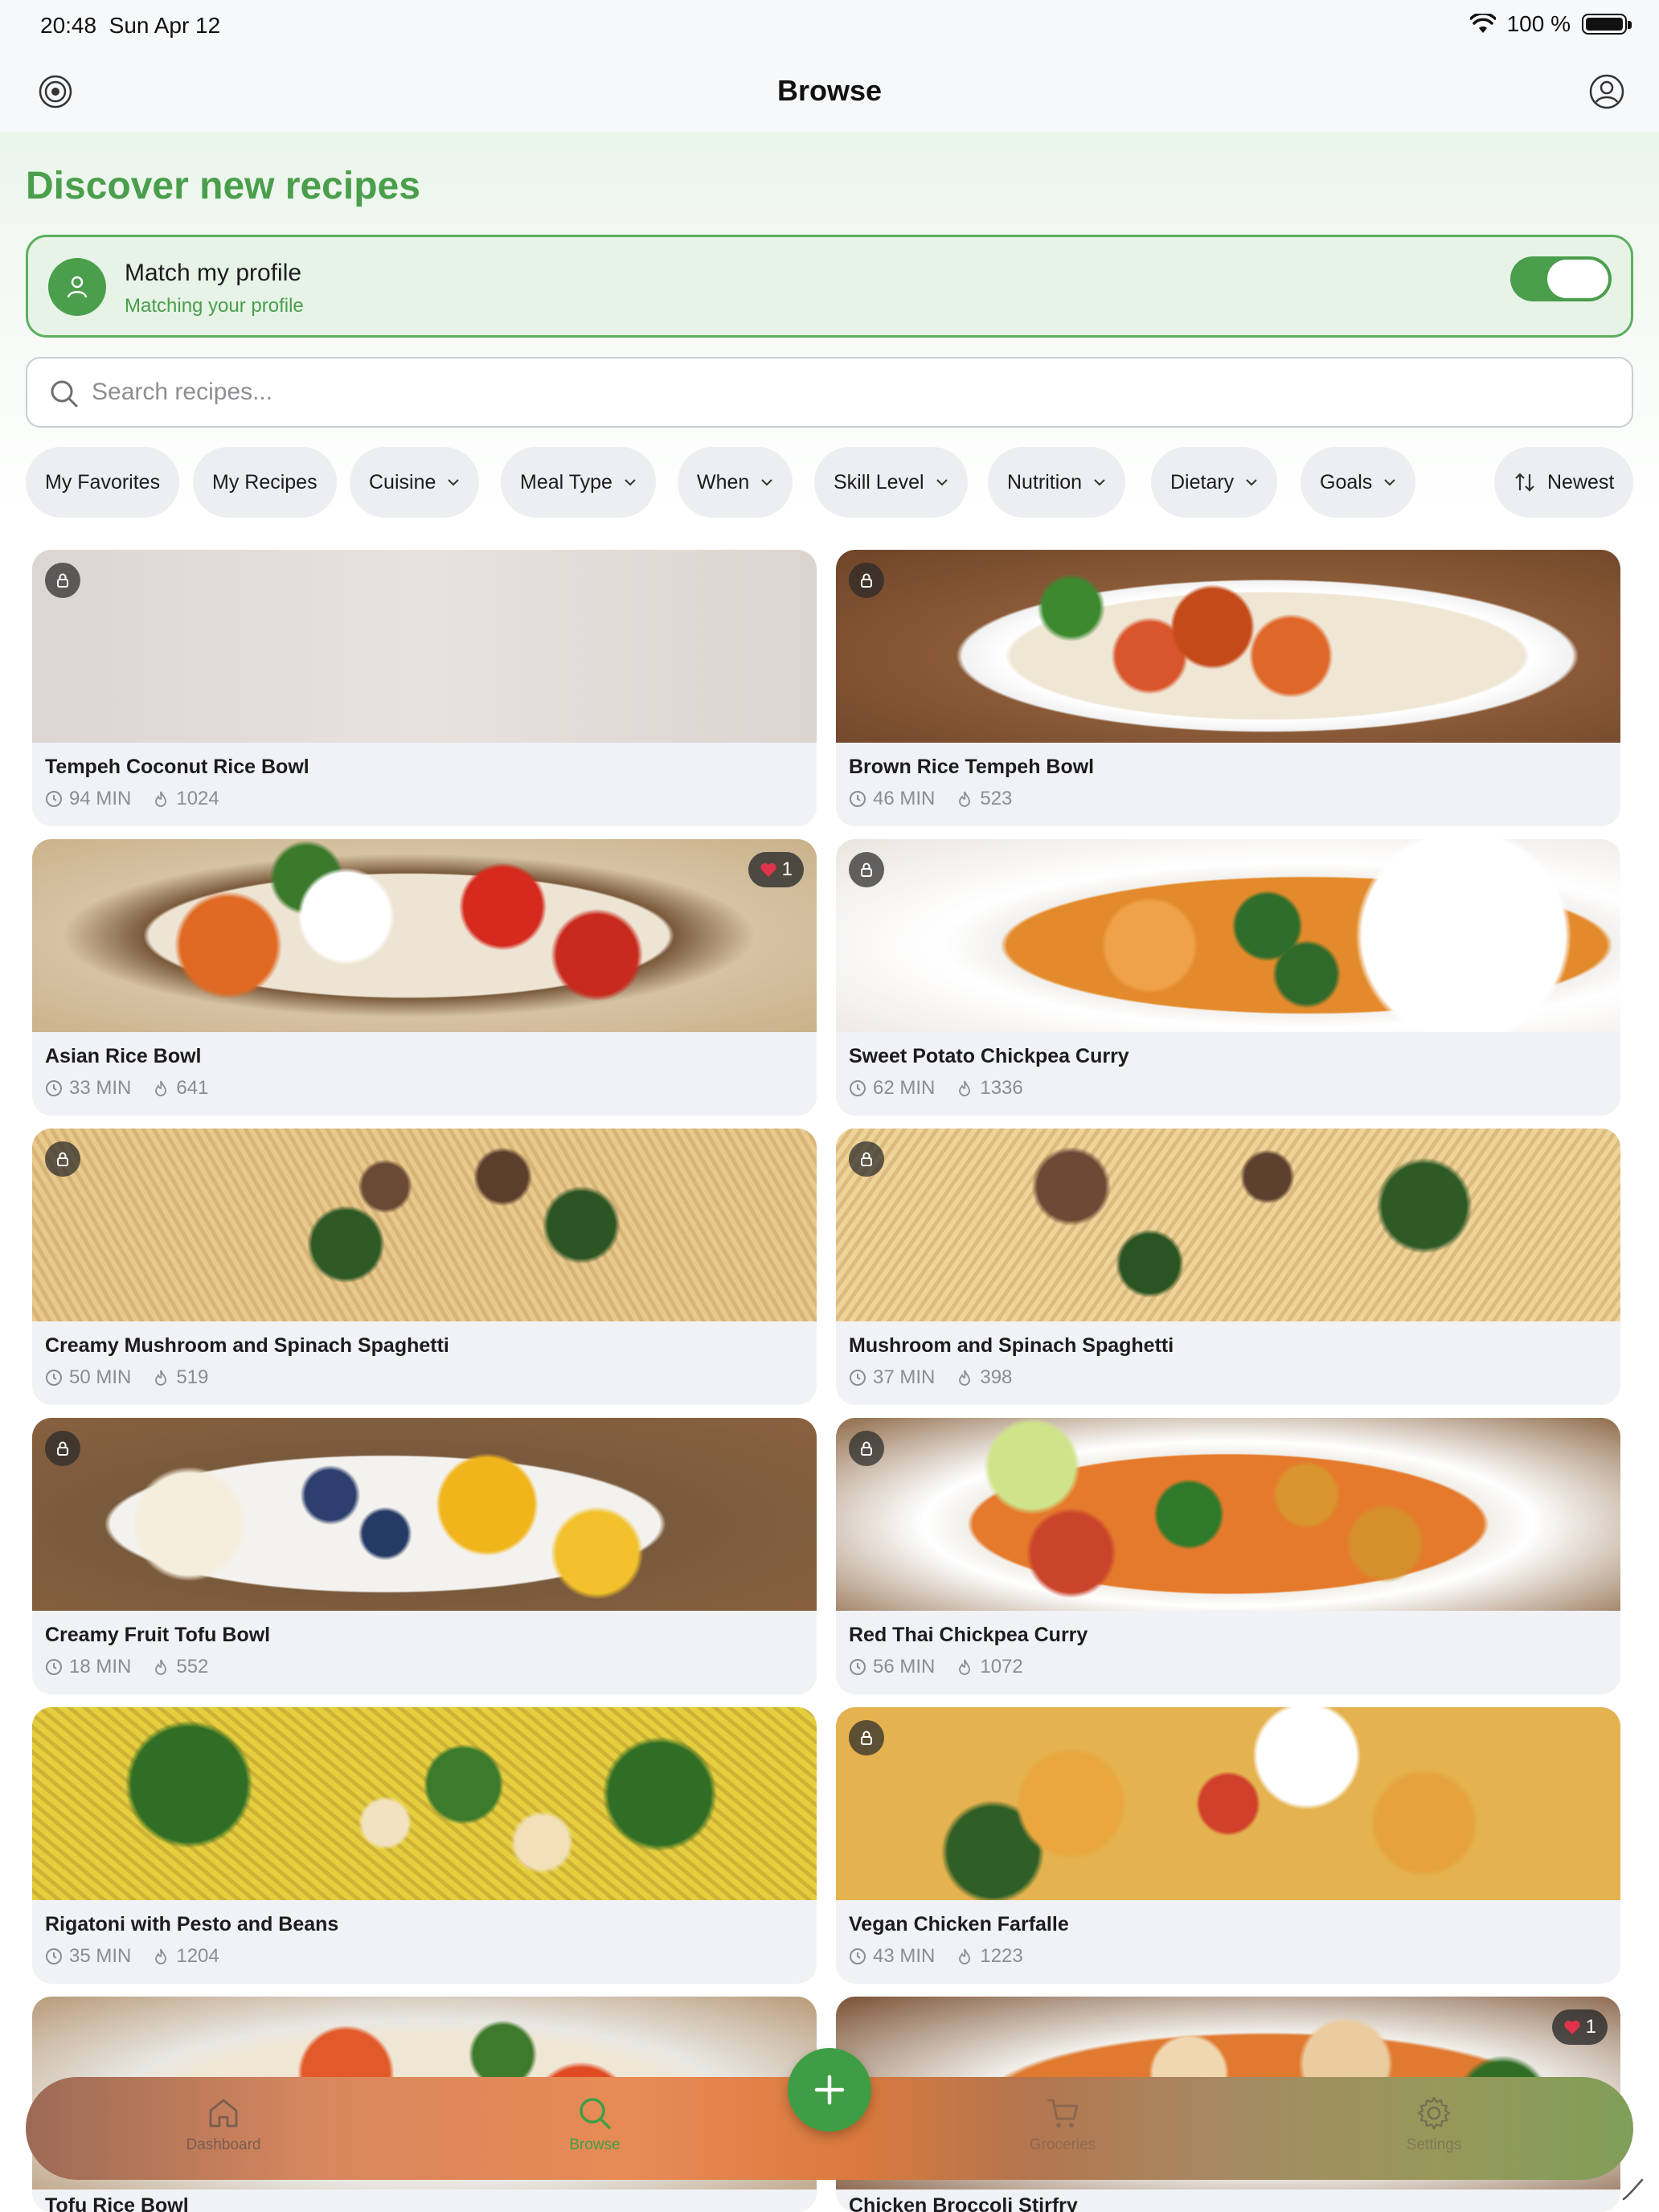 The image size is (1659, 2212). What do you see at coordinates (1228, 1845) in the screenshot?
I see `recipe-card: Vegan Chicken Farfalle 43 MIN 1223` at bounding box center [1228, 1845].